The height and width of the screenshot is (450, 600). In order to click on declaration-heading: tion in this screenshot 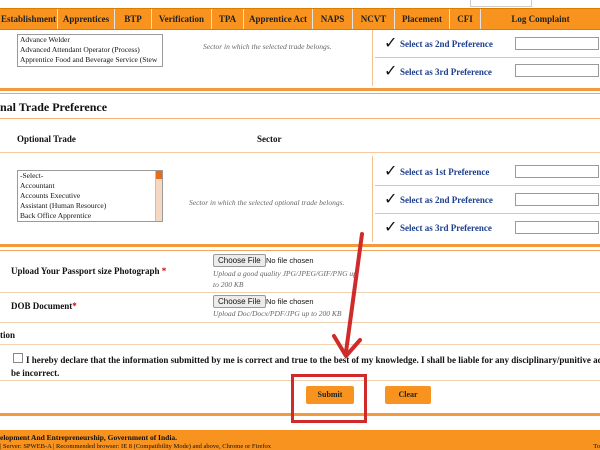, I will do `click(8, 335)`.